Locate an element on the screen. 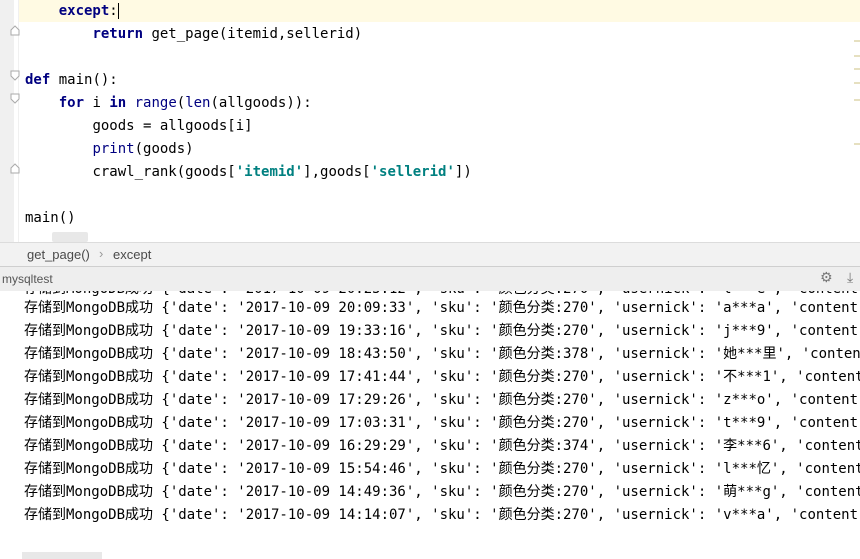 The width and height of the screenshot is (860, 559). code-token: crawl_rank(goods[ is located at coordinates (164, 172).